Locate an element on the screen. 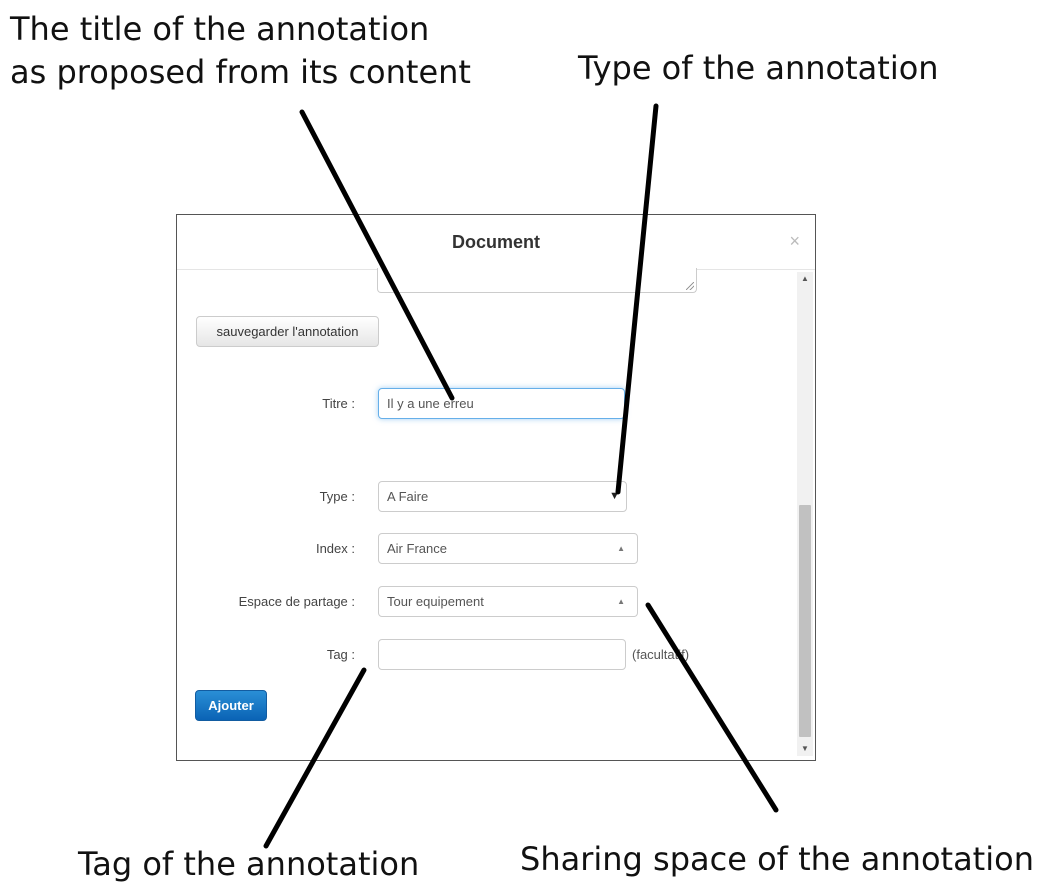 This screenshot has width=1042, height=891. titre-label: Titre : is located at coordinates (338, 403).